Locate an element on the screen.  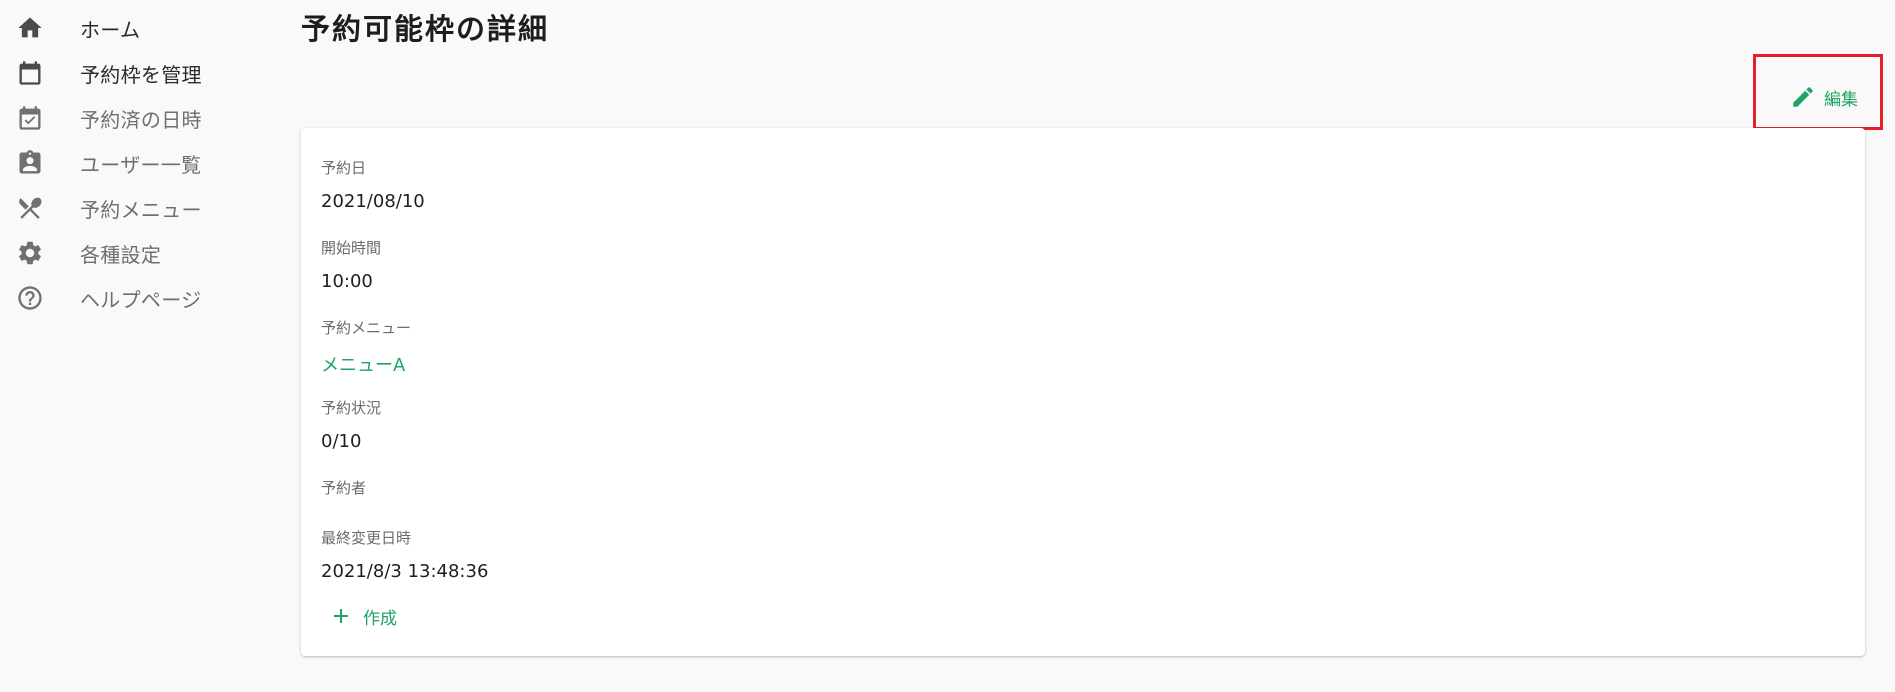
sidebar-item-label: 各種設定 is located at coordinates (121, 254).